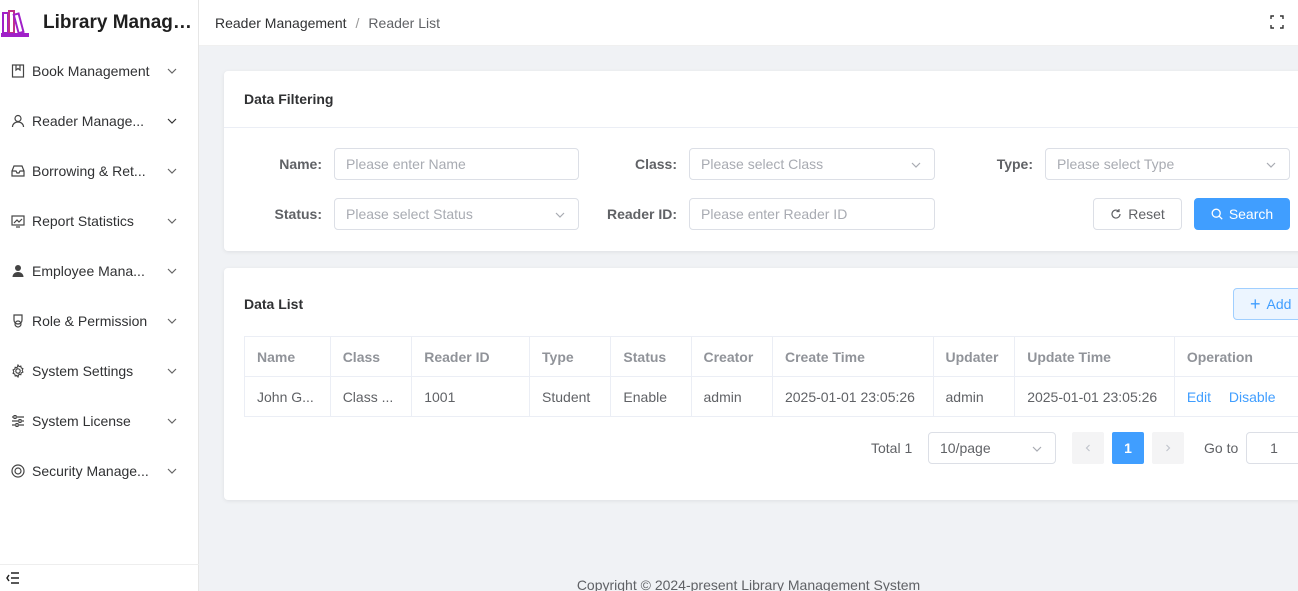 This screenshot has height=591, width=1298. Describe the element at coordinates (892, 448) in the screenshot. I see `pagination-total: Total 1` at that location.